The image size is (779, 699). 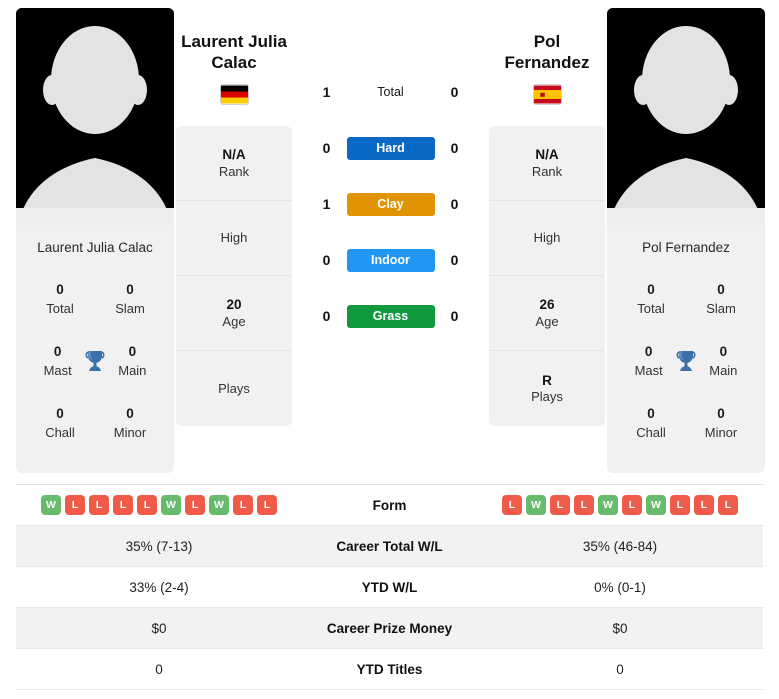 I want to click on table-row-ytd-wl: 33% (2-4) YTD W/L 0% (0-1), so click(x=389, y=587).